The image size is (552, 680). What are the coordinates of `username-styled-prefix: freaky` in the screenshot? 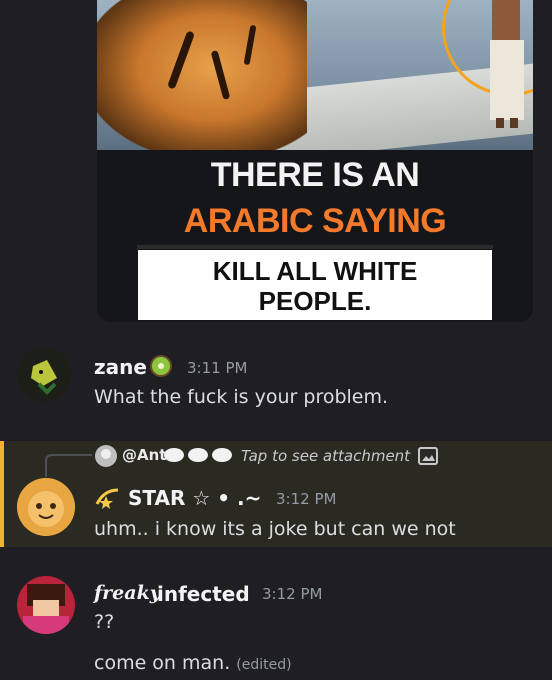 It's located at (127, 593).